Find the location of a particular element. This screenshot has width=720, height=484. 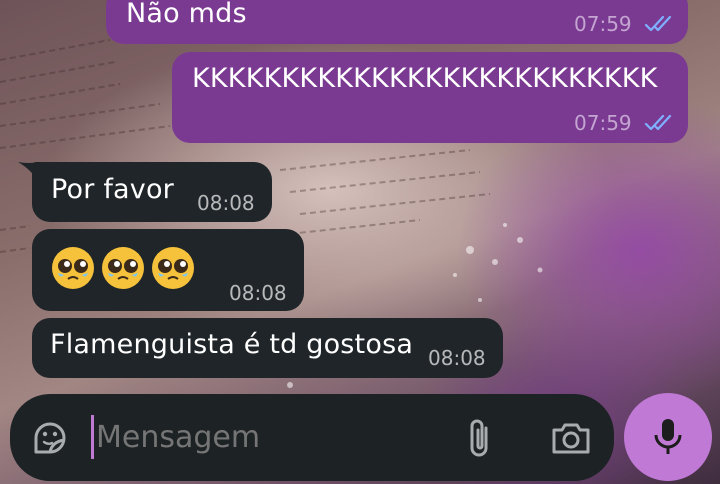

sticker-icon is located at coordinates (50, 438).